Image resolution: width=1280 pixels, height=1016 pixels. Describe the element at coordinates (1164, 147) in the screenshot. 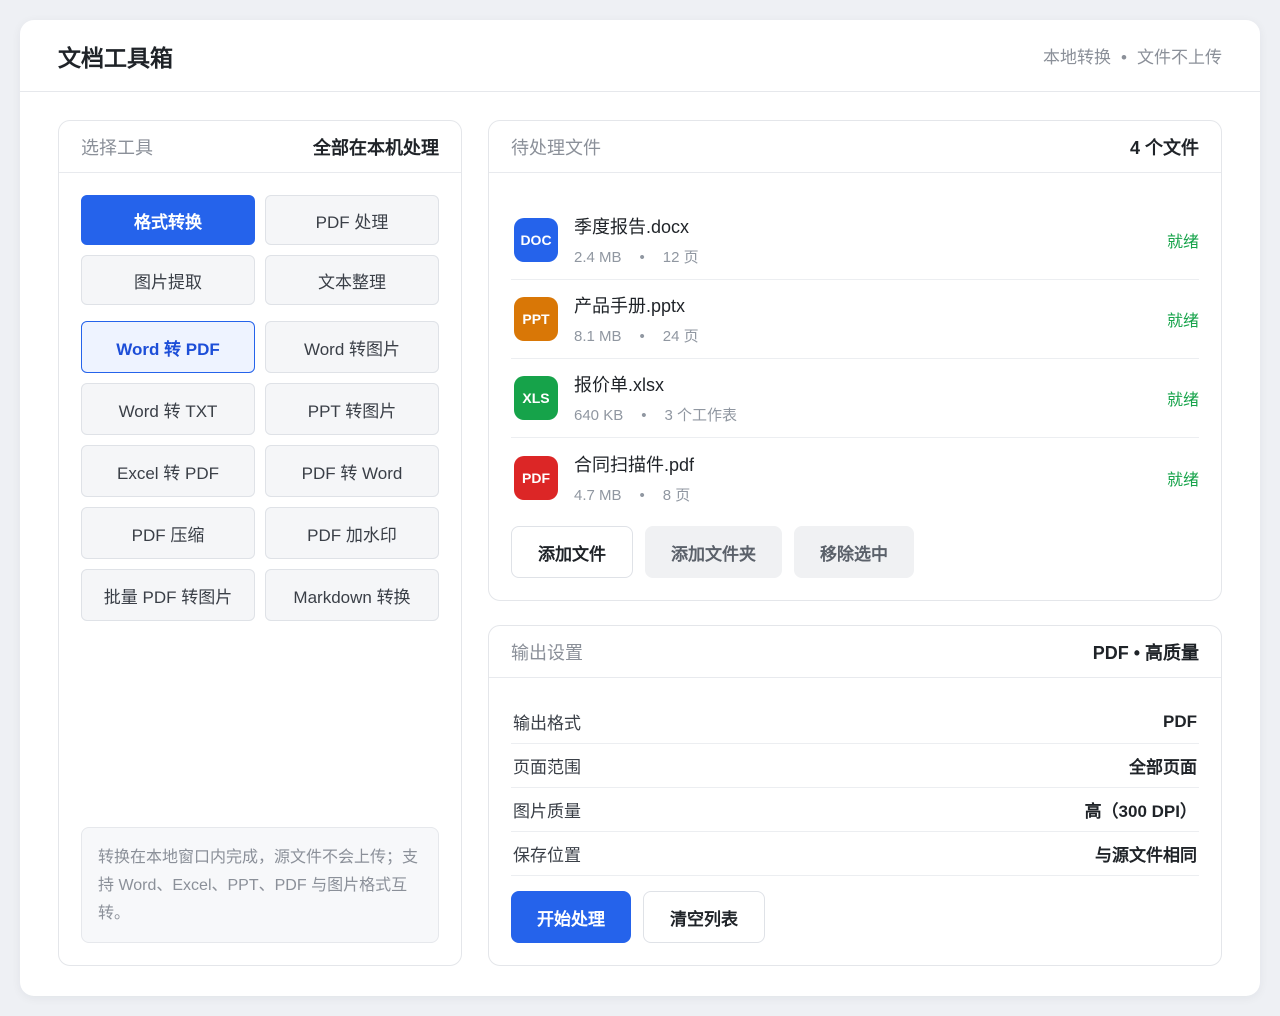

I see `file-count: 4 个文件` at that location.